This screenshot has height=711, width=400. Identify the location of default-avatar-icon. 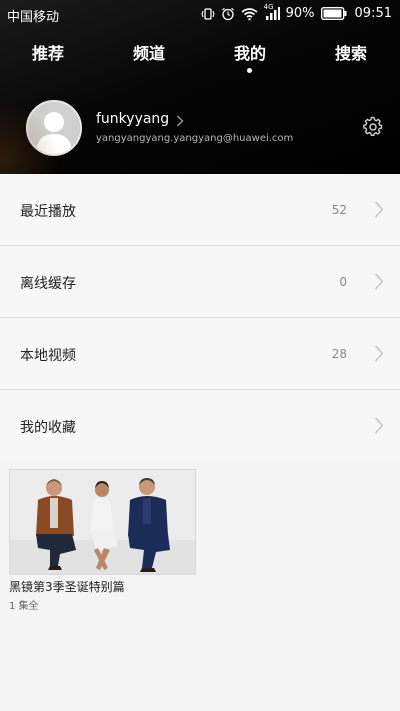
(54, 128).